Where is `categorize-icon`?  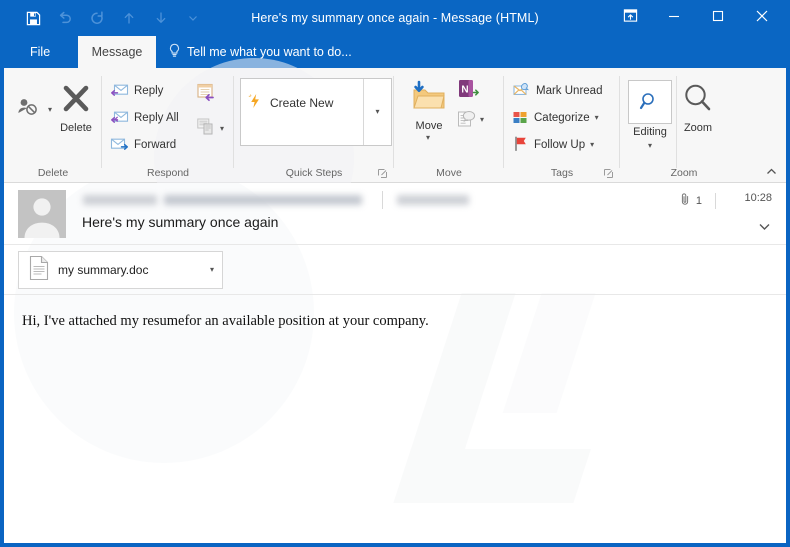 categorize-icon is located at coordinates (520, 118).